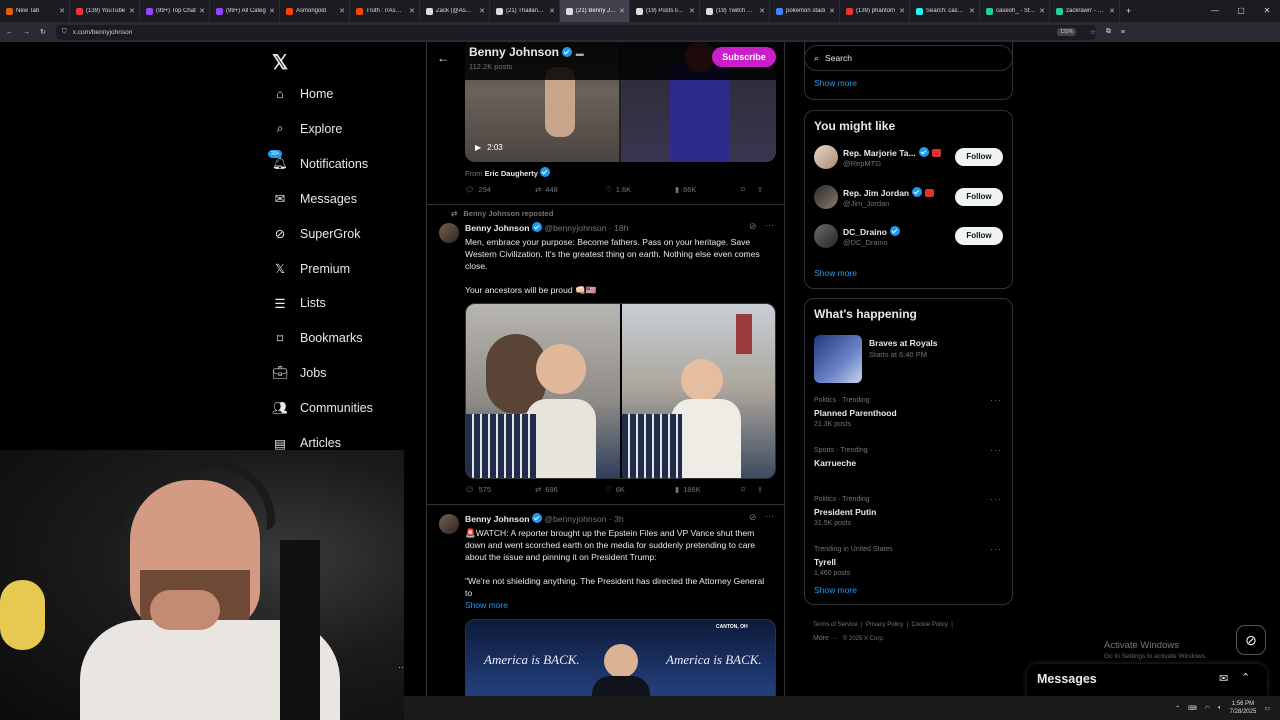  Describe the element at coordinates (314, 199) in the screenshot. I see `sidebar-item-messages: ✉ Messages` at that location.